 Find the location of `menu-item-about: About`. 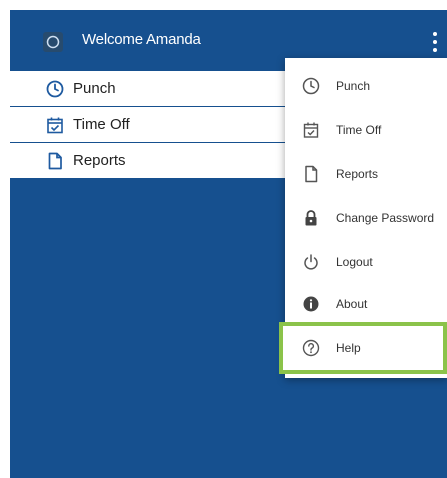

menu-item-about: About is located at coordinates (366, 304).